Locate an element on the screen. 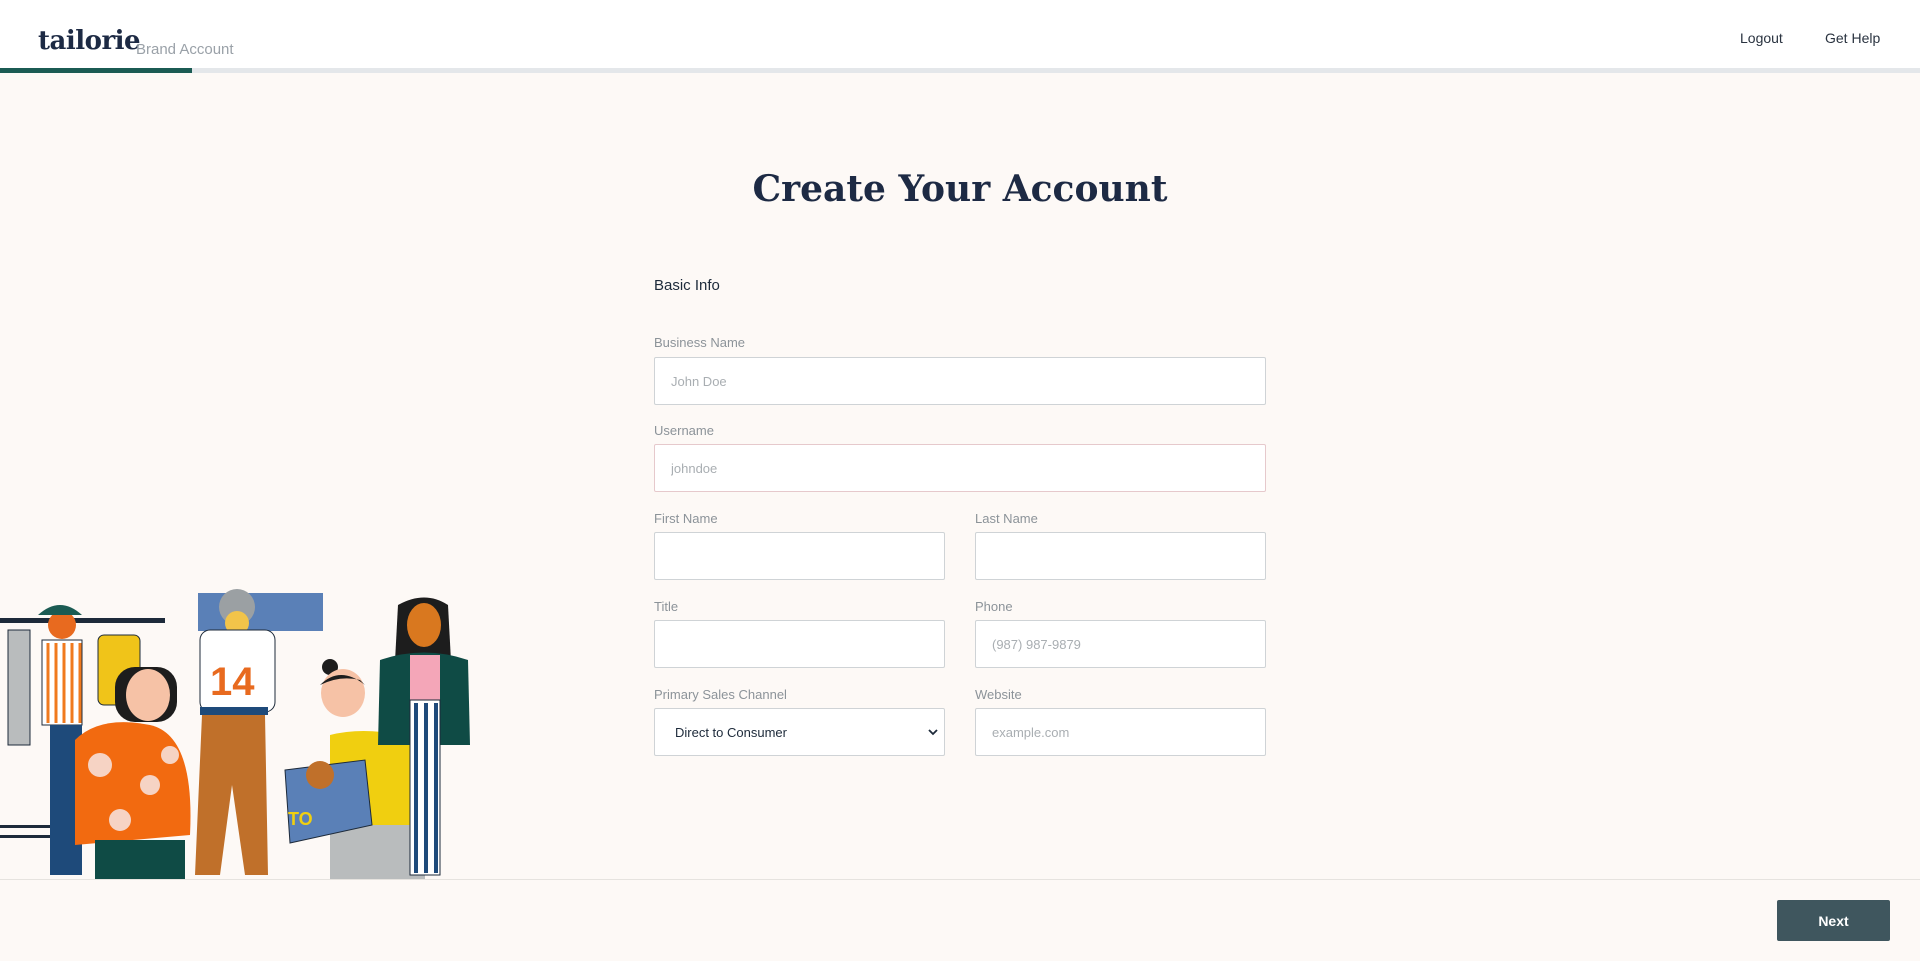  phone-input is located at coordinates (1120, 644).